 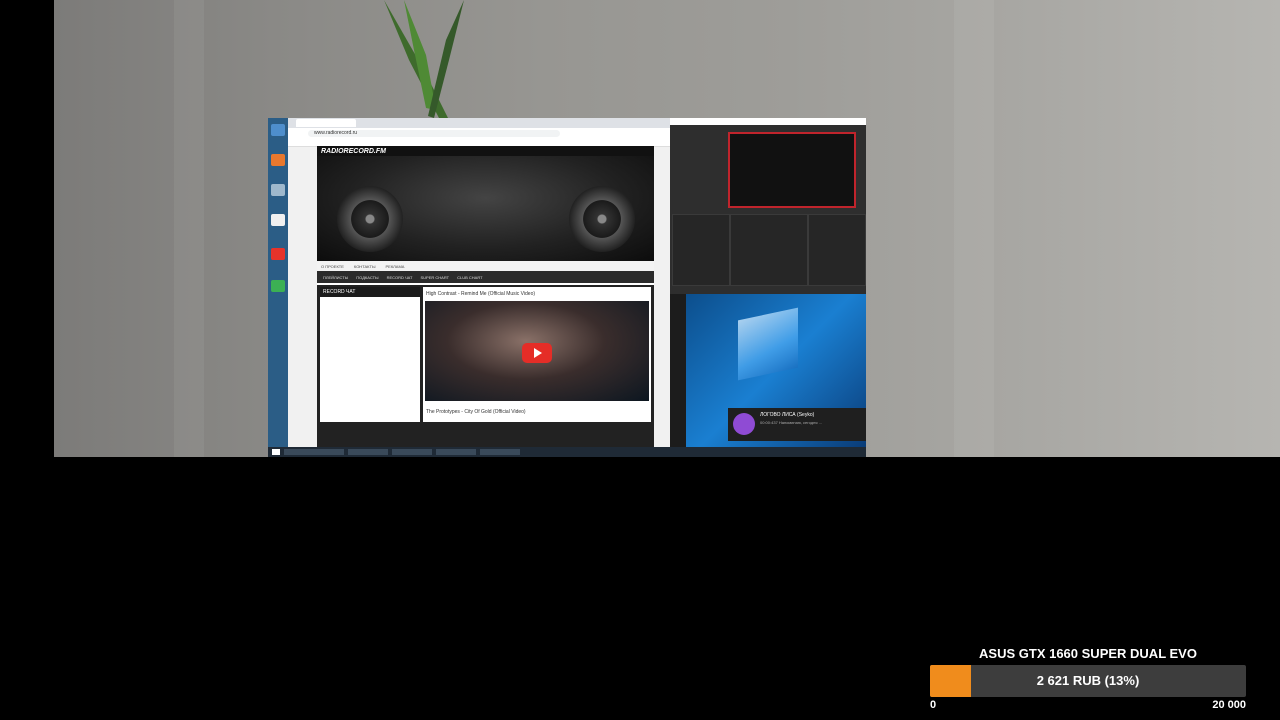 What do you see at coordinates (332, 266) in the screenshot?
I see `subnav-about: О ПРОЕКТЕ` at bounding box center [332, 266].